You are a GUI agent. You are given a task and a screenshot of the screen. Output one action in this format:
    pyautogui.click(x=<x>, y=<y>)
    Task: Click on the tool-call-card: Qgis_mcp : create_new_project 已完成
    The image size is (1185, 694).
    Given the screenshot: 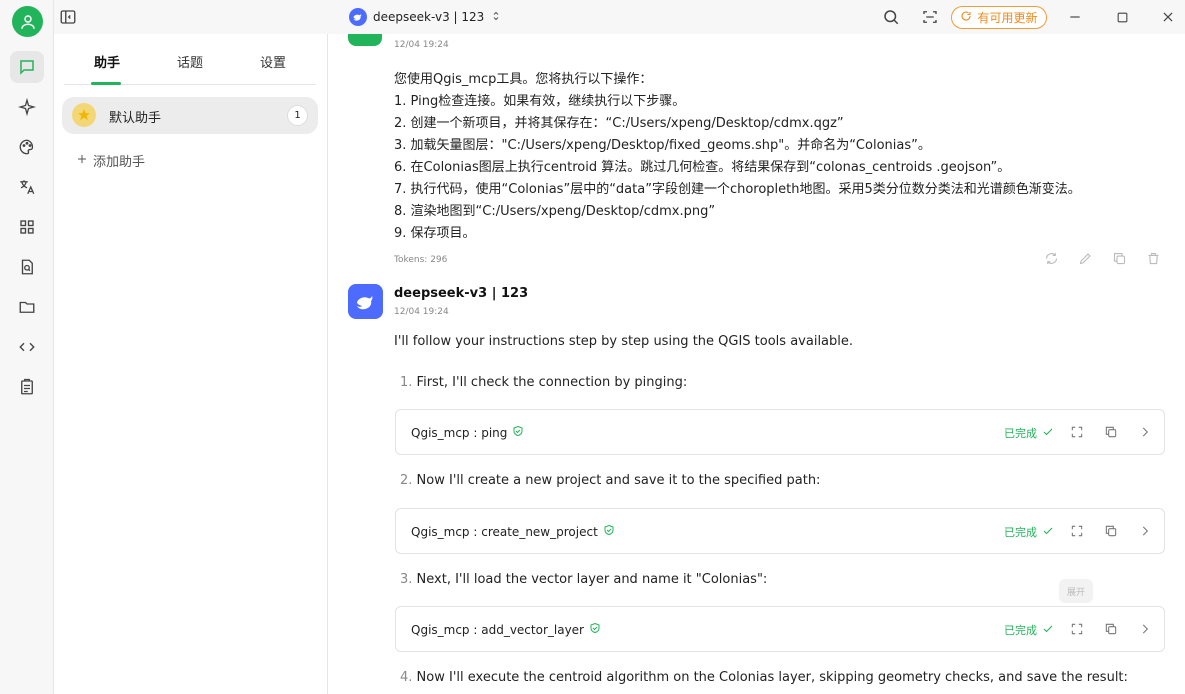 What is the action you would take?
    pyautogui.click(x=780, y=531)
    